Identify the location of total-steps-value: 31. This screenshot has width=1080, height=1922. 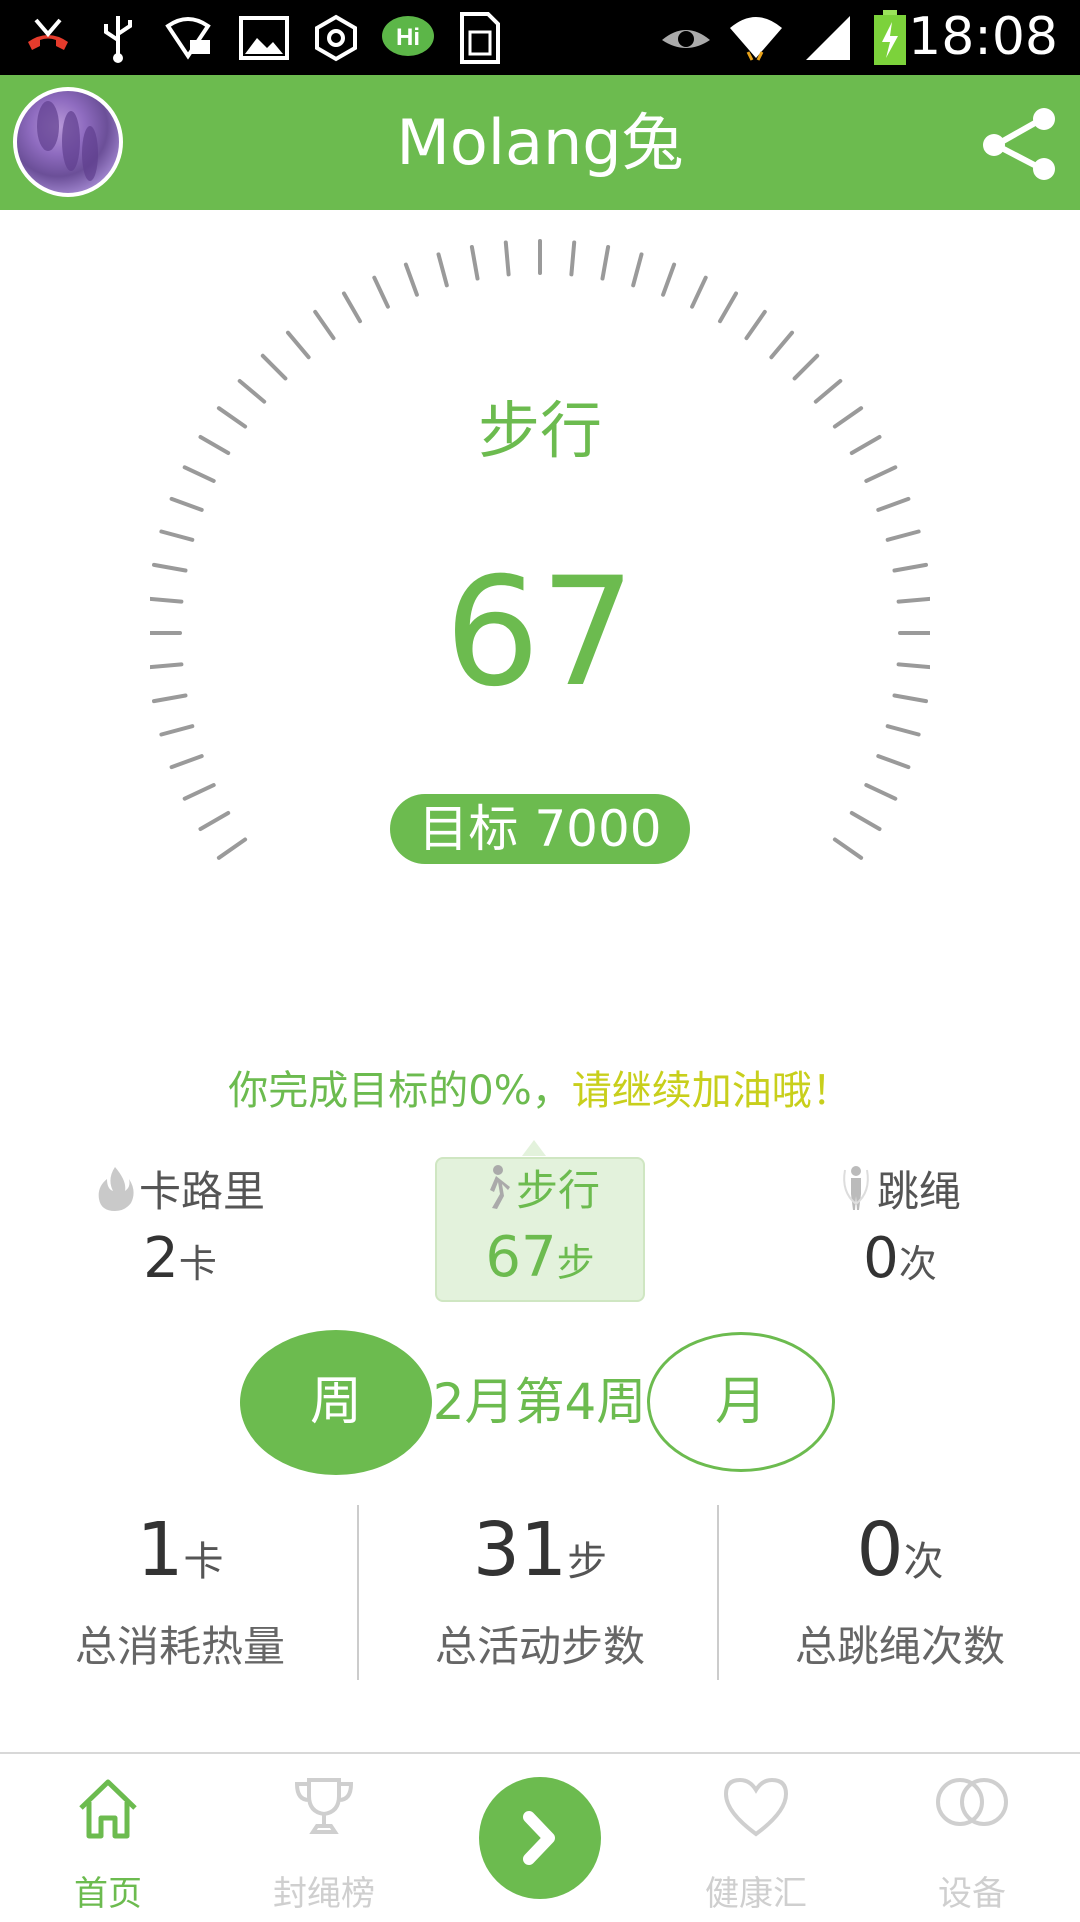
(520, 1550).